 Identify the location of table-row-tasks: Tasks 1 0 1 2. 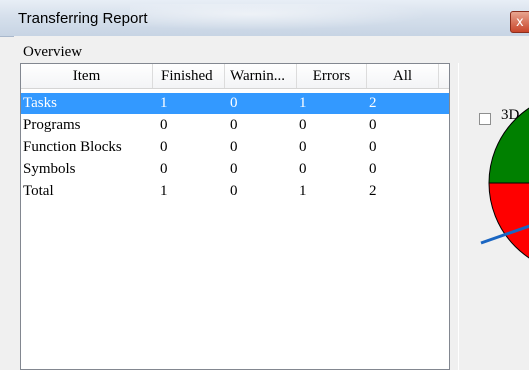
(235, 103).